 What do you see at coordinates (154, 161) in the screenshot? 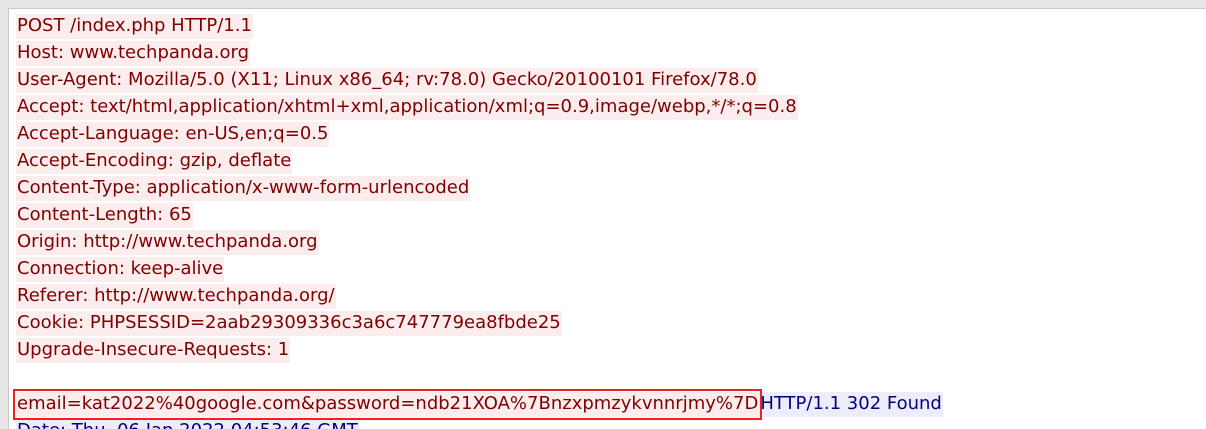
I see `request-header-accept-encoding: Accept-Encoding: gzip, deflate` at bounding box center [154, 161].